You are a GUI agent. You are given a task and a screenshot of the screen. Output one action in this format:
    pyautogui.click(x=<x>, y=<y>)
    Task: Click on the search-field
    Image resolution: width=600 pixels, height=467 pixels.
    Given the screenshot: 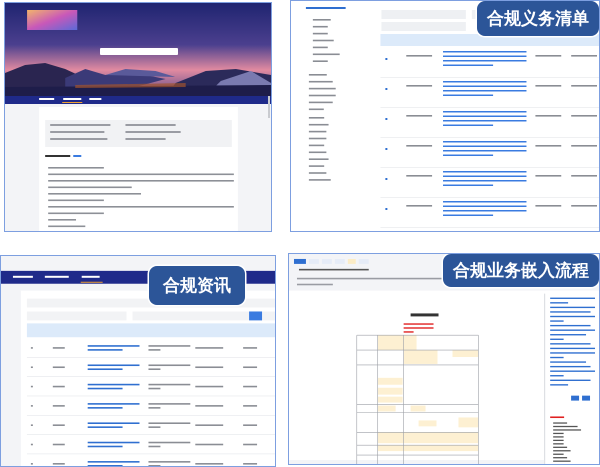 What is the action you would take?
    pyautogui.click(x=139, y=51)
    